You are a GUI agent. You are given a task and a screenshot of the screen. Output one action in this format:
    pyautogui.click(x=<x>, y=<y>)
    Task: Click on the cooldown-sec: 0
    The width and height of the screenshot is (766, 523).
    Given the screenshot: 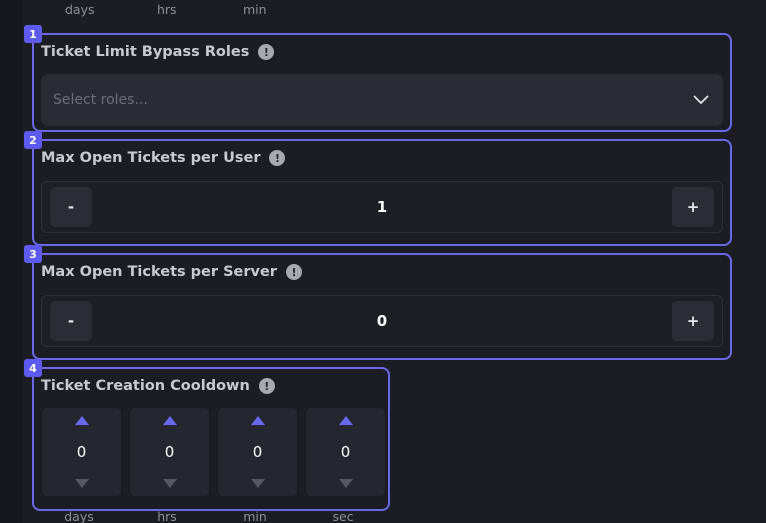 What is the action you would take?
    pyautogui.click(x=345, y=452)
    